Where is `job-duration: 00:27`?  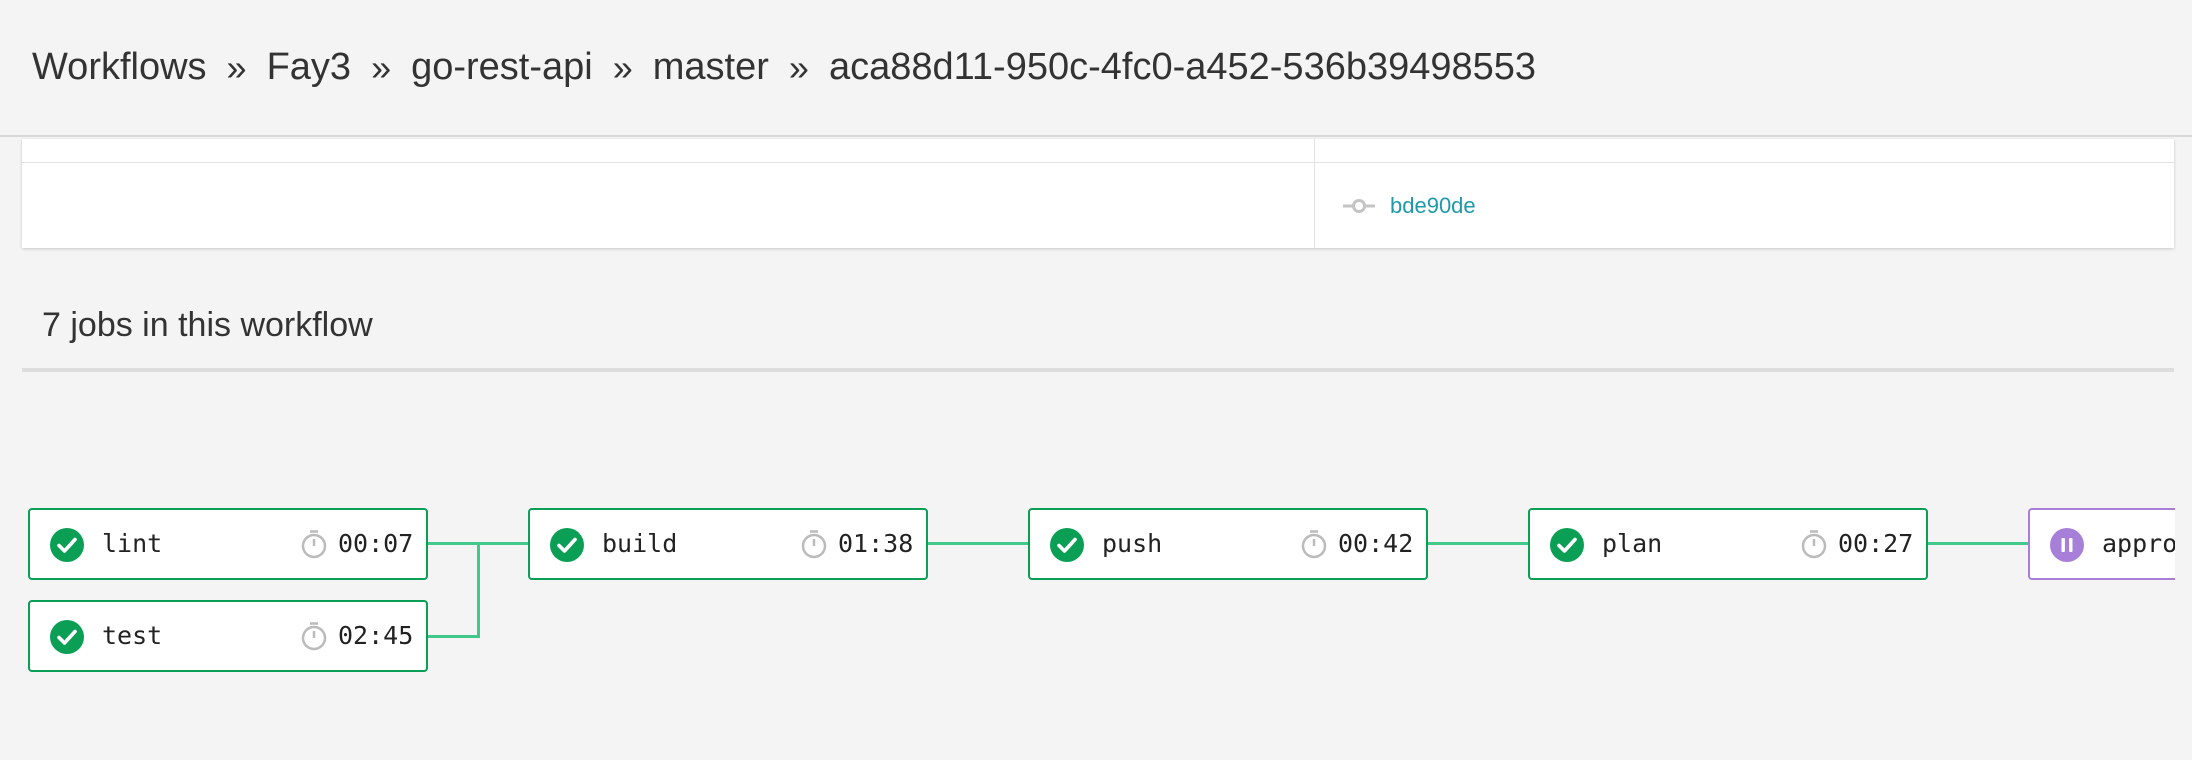 job-duration: 00:27 is located at coordinates (1876, 543).